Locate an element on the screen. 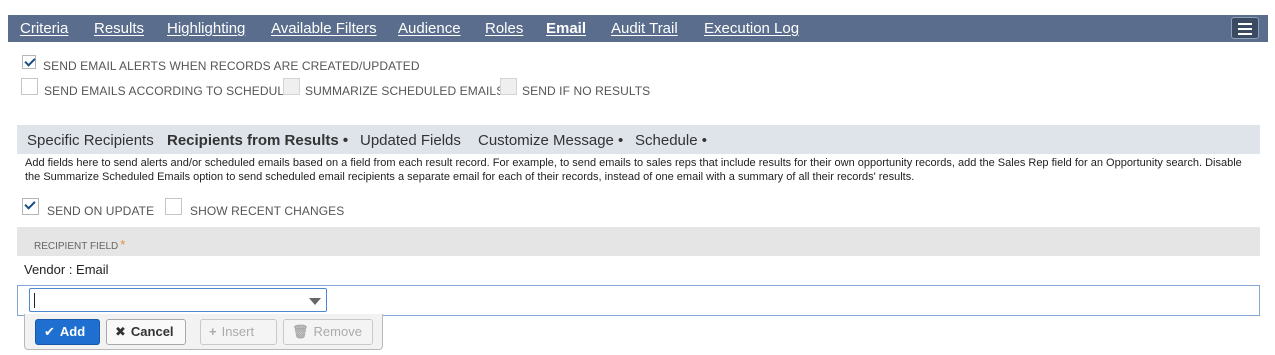 Image resolution: width=1275 pixels, height=355 pixels. subtab-specific-recipients: Specific Recipients is located at coordinates (90, 140).